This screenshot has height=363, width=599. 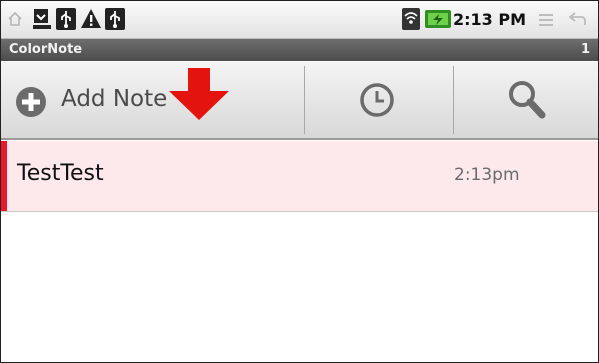 I want to click on history-button, so click(x=379, y=100).